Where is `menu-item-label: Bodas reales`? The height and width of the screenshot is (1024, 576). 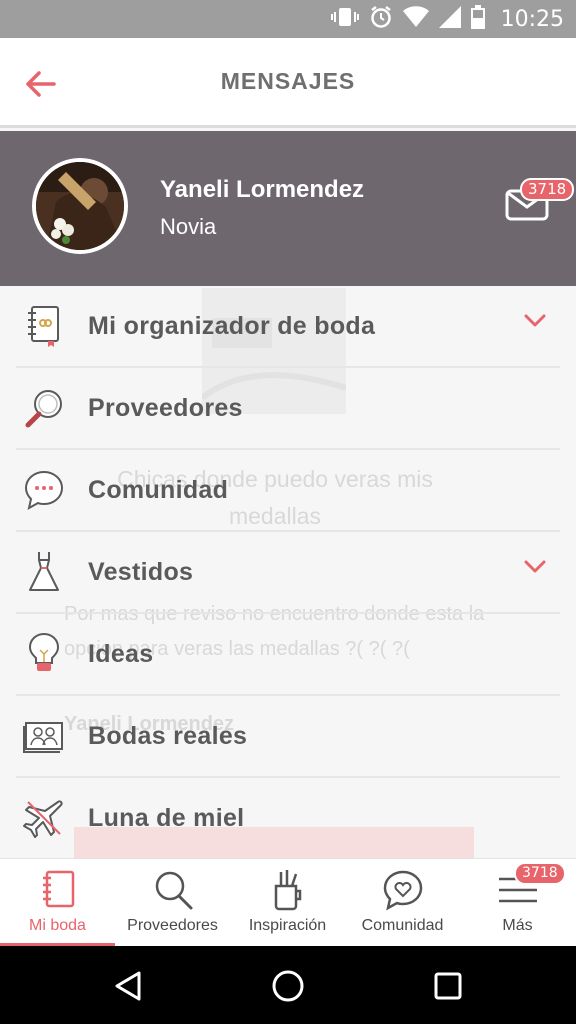 menu-item-label: Bodas reales is located at coordinates (168, 735).